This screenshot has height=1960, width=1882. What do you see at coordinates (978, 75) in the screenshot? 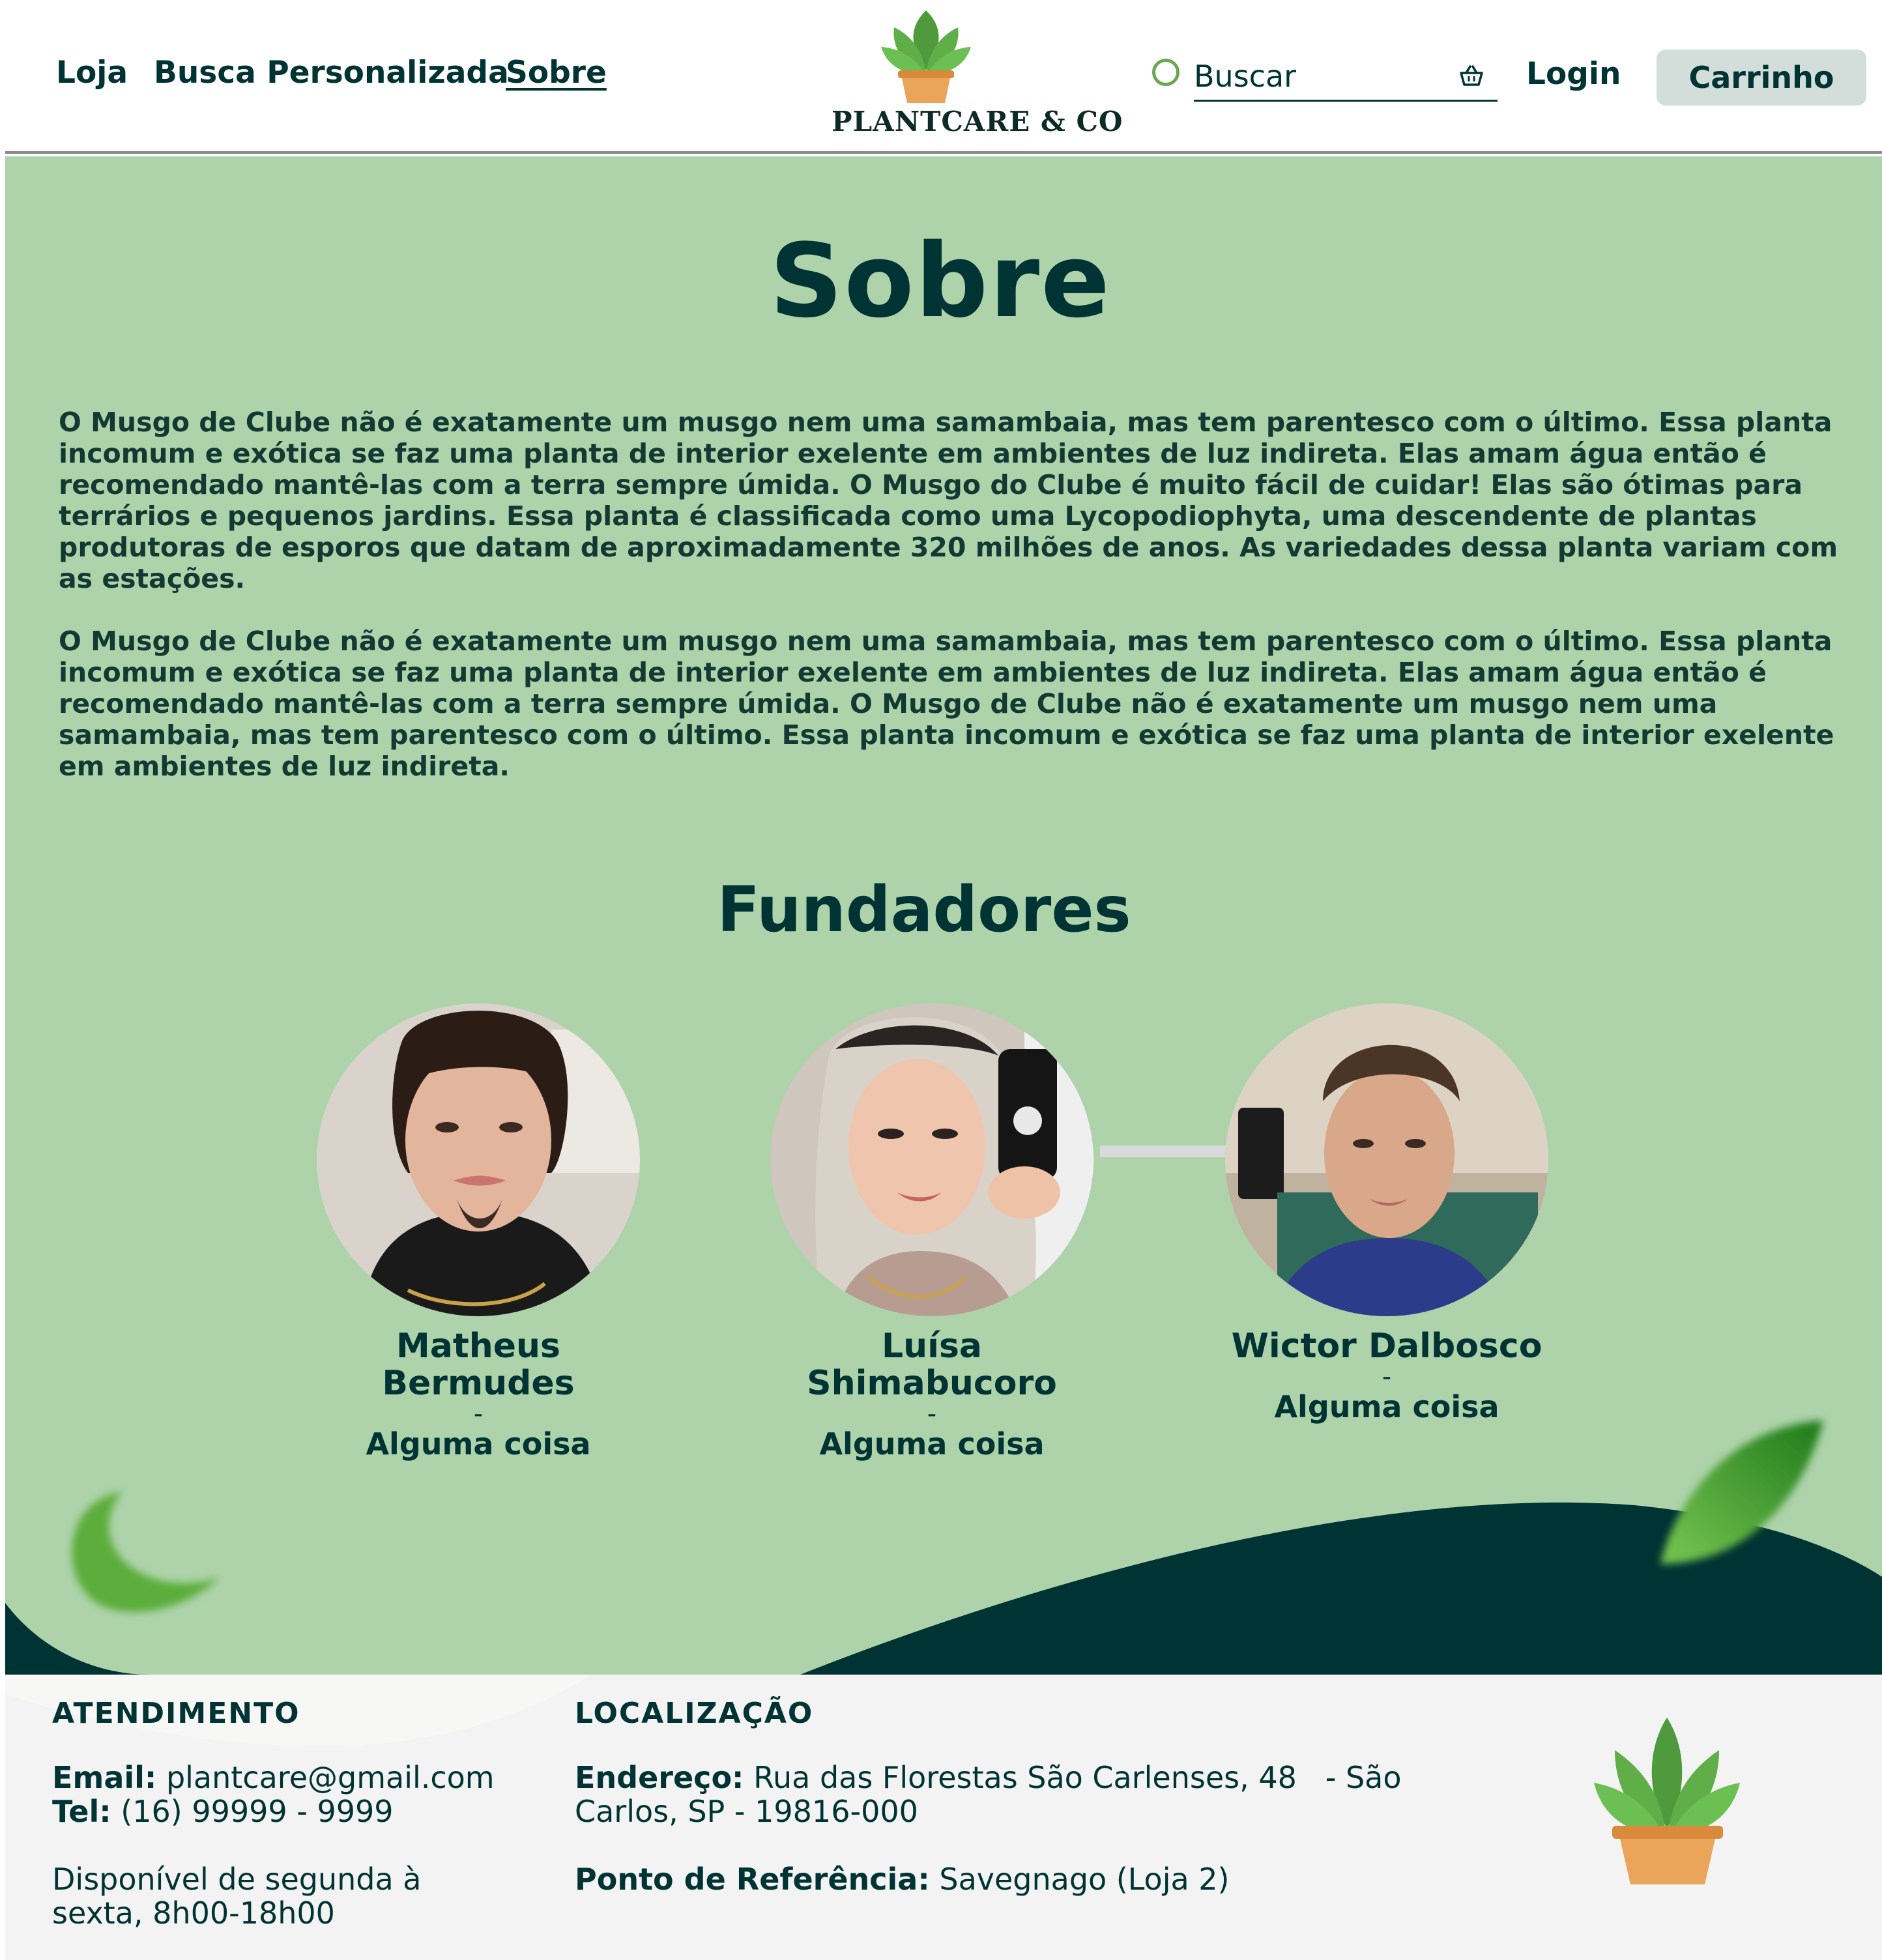
I see `logo: PLANTCARE & CO` at bounding box center [978, 75].